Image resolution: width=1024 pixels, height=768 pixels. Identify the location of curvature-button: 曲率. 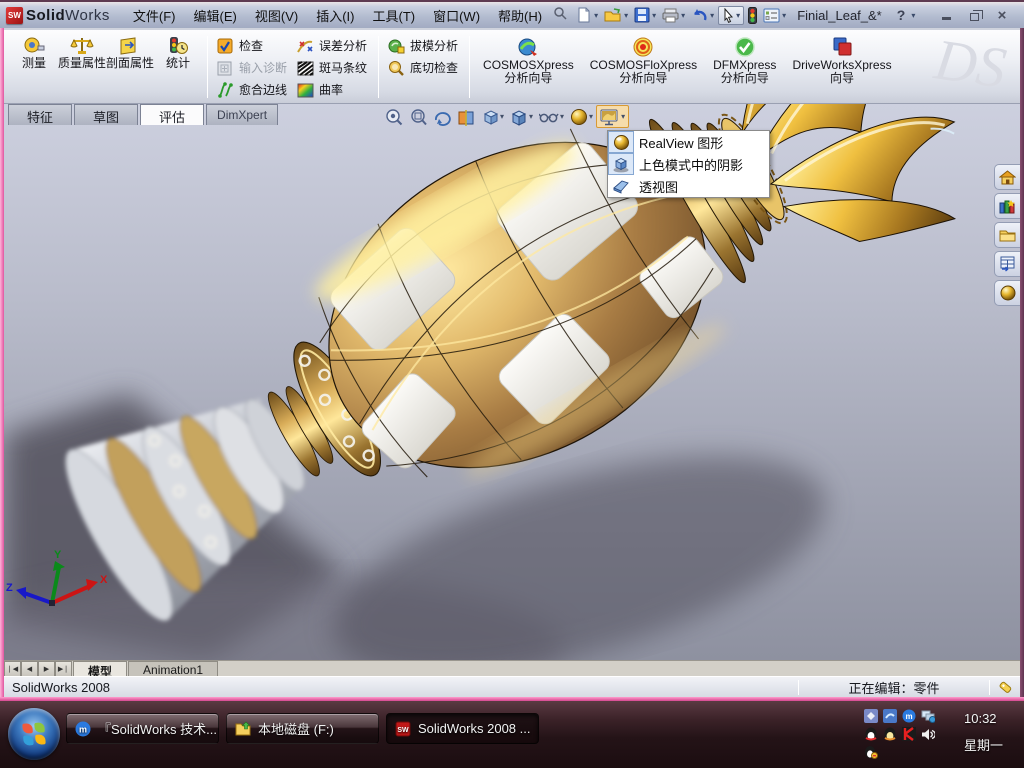
(333, 90).